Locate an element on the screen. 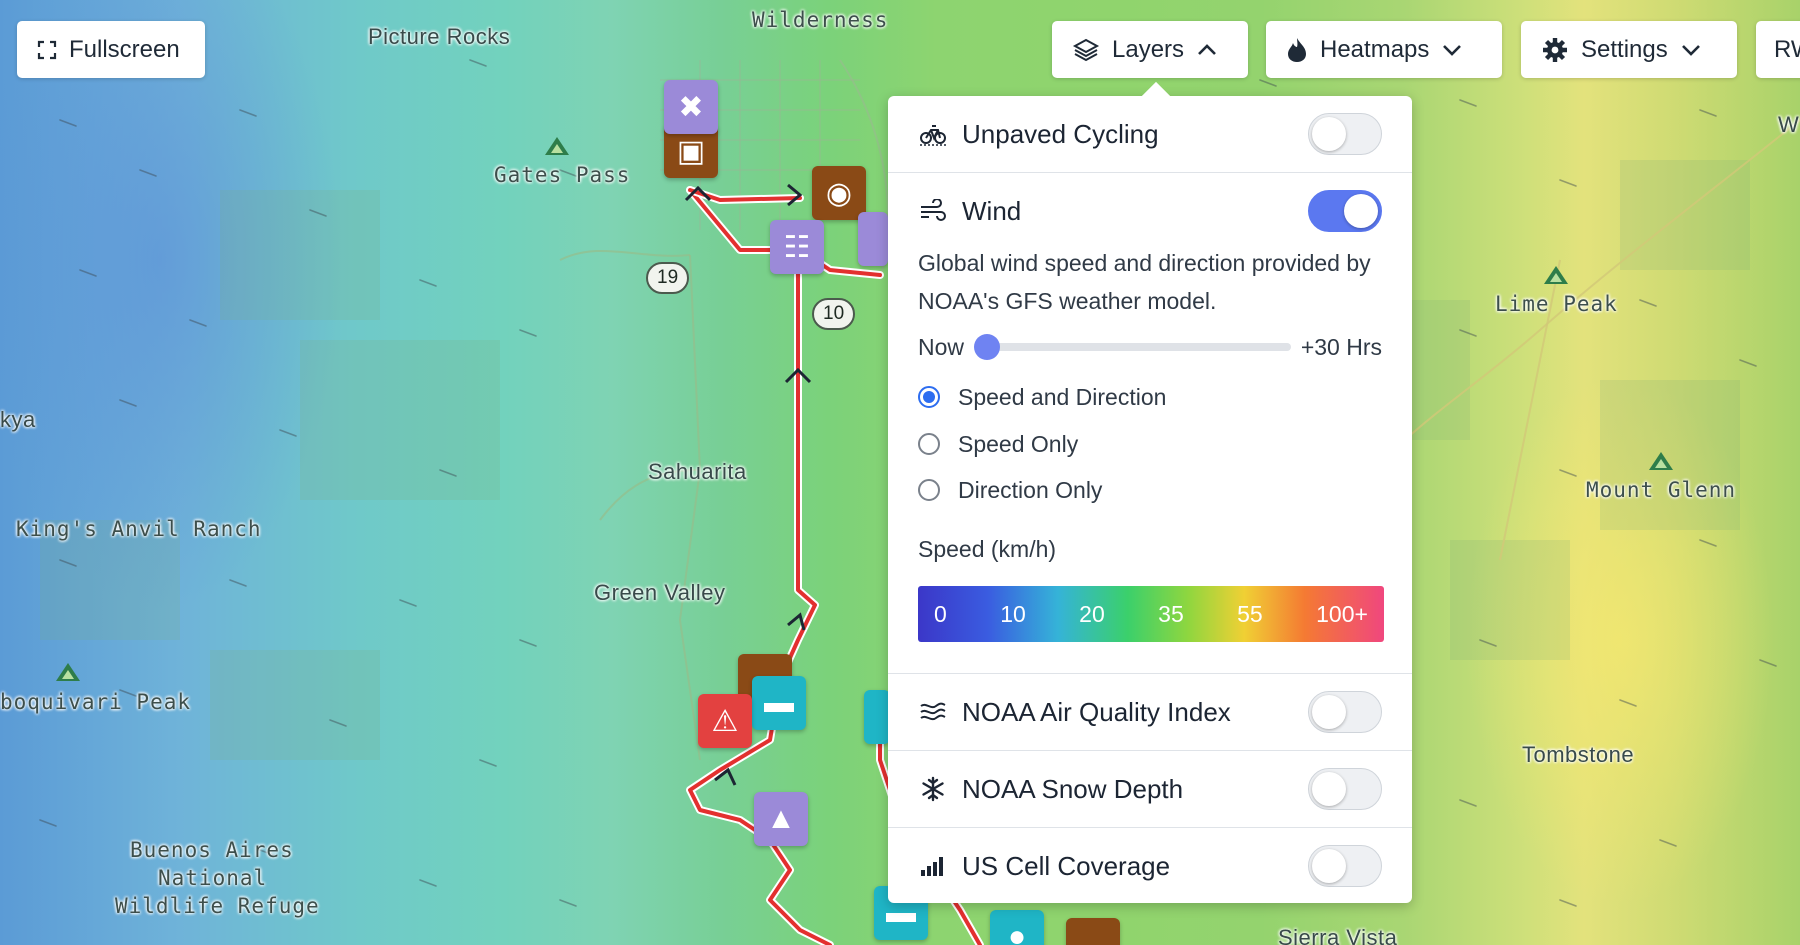 Image resolution: width=1800 pixels, height=945 pixels. radio-direction-only: Direction Only is located at coordinates (1010, 490).